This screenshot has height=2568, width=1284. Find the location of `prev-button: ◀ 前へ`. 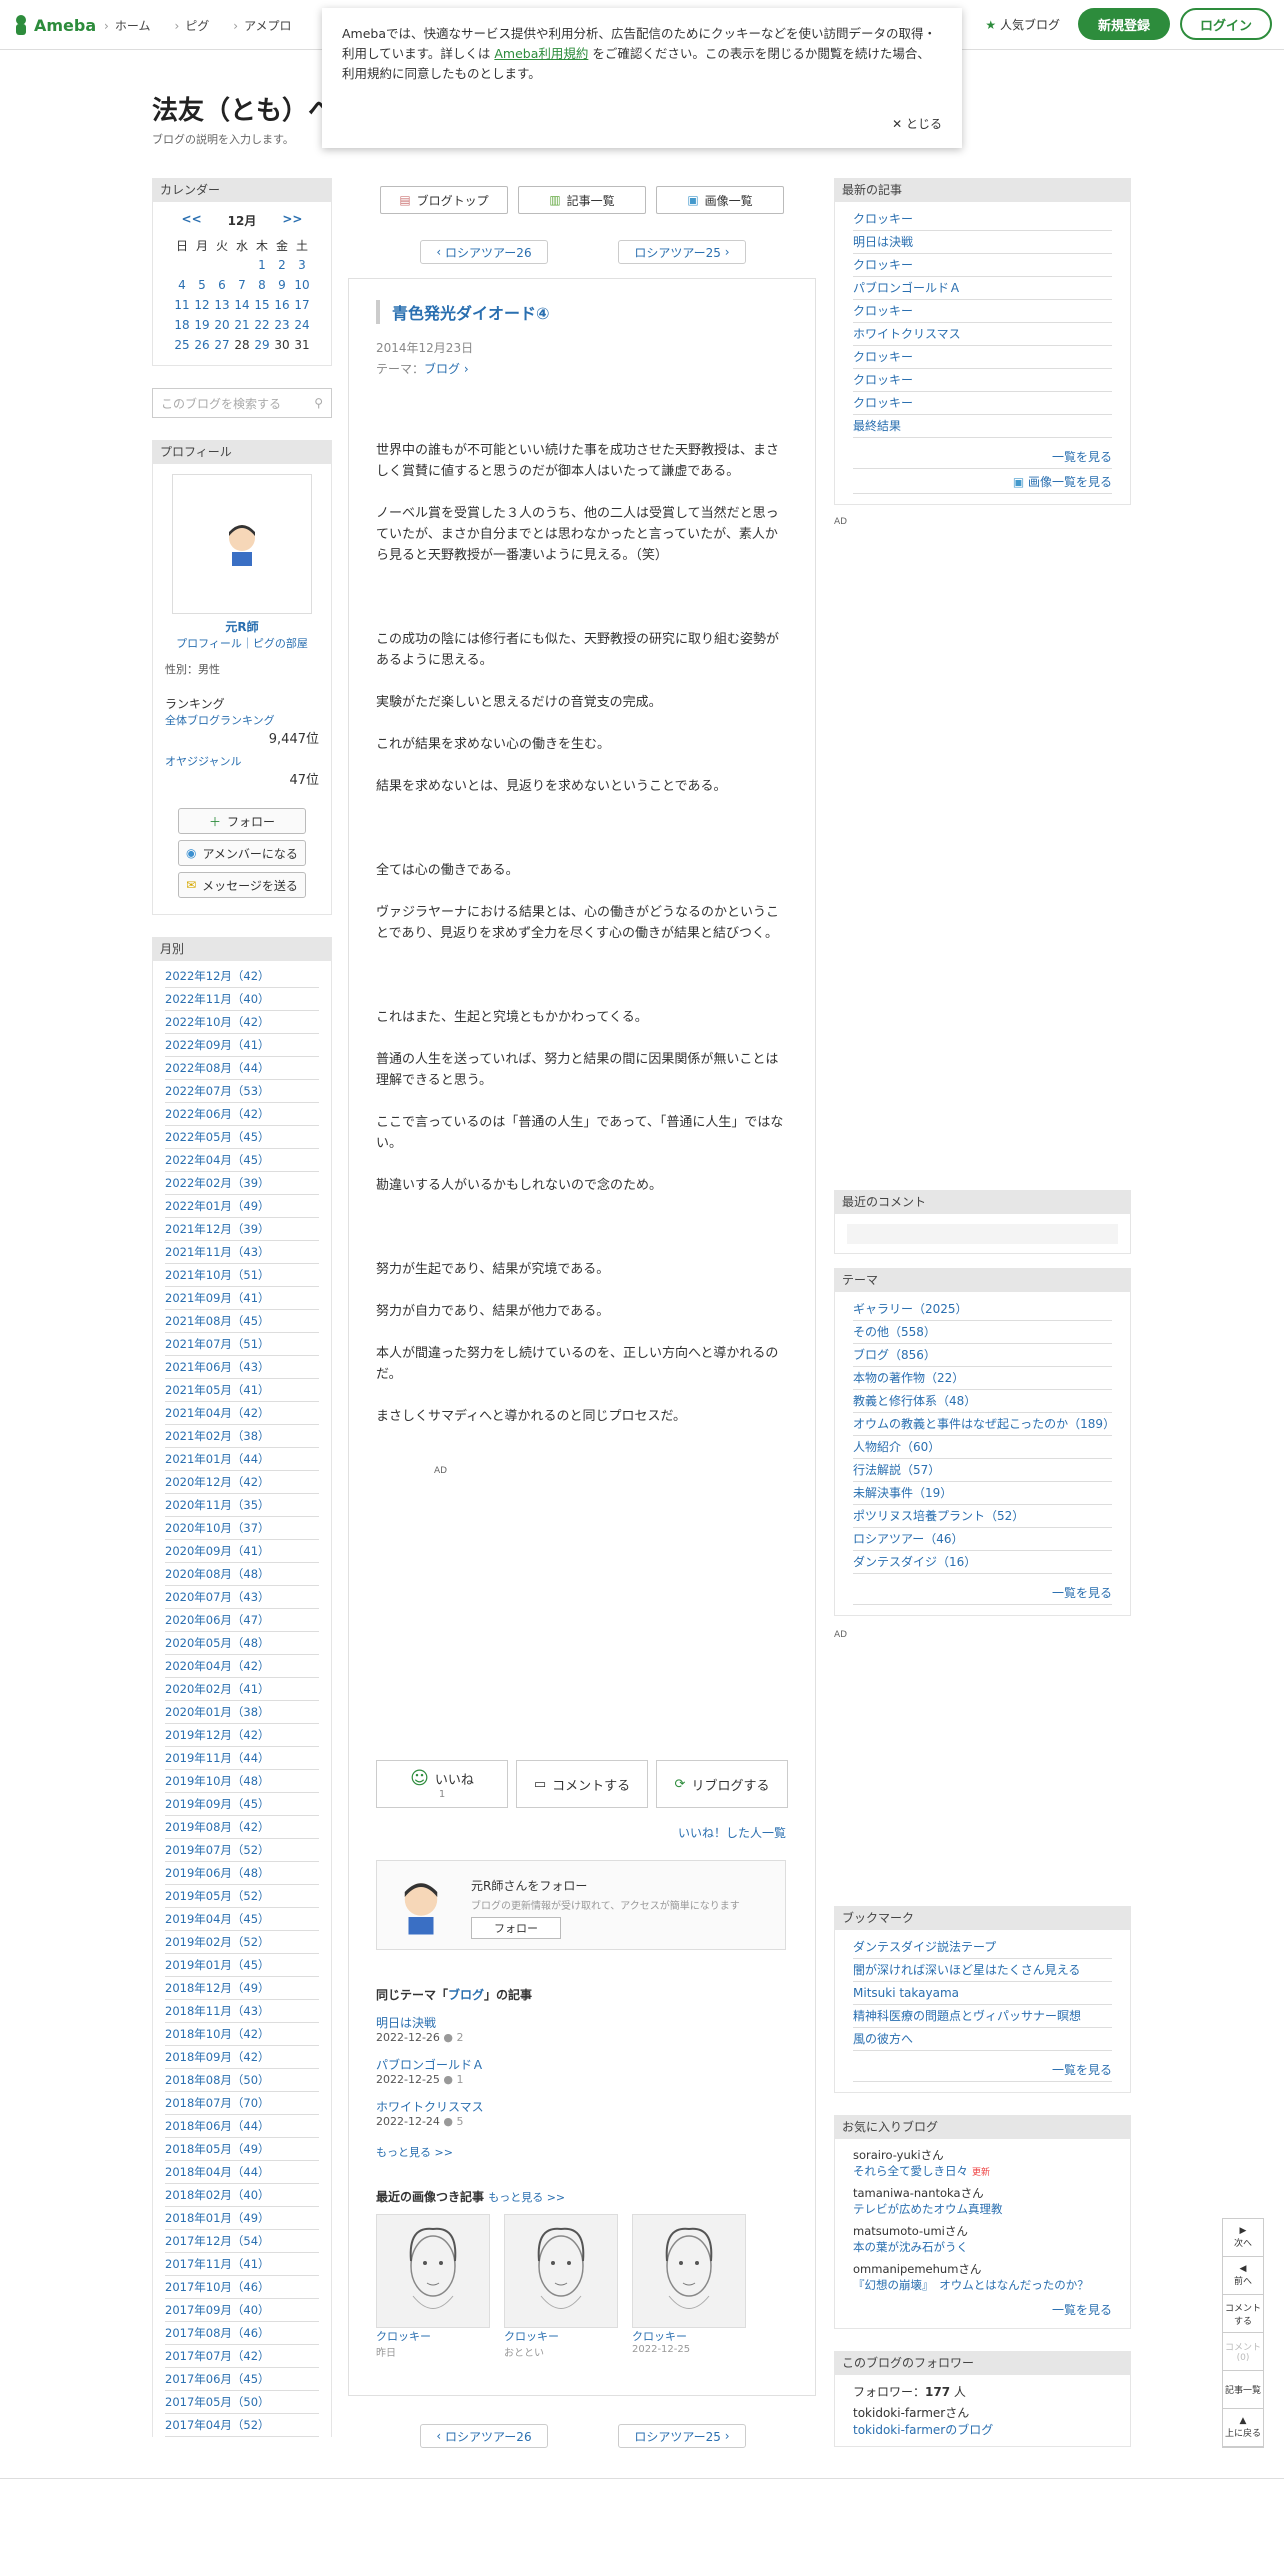

prev-button: ◀ 前へ is located at coordinates (1243, 2276).